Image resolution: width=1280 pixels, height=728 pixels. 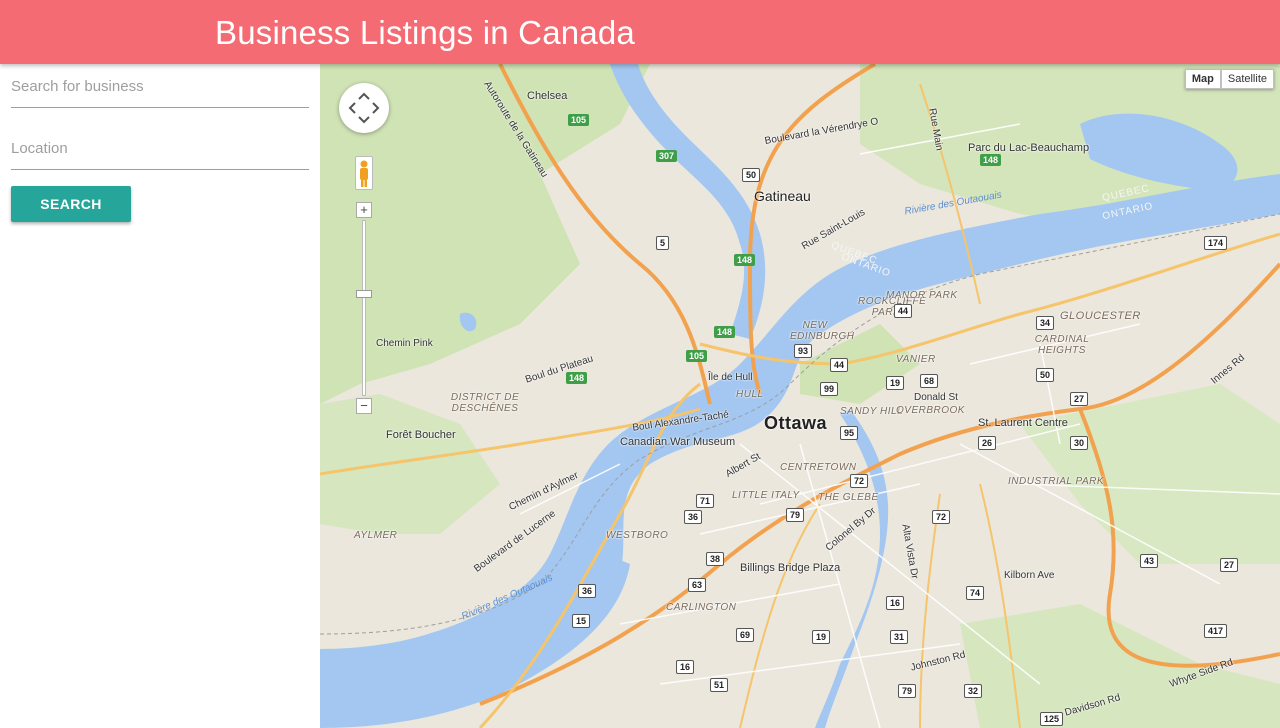 What do you see at coordinates (973, 691) in the screenshot?
I see `route-shield: 32` at bounding box center [973, 691].